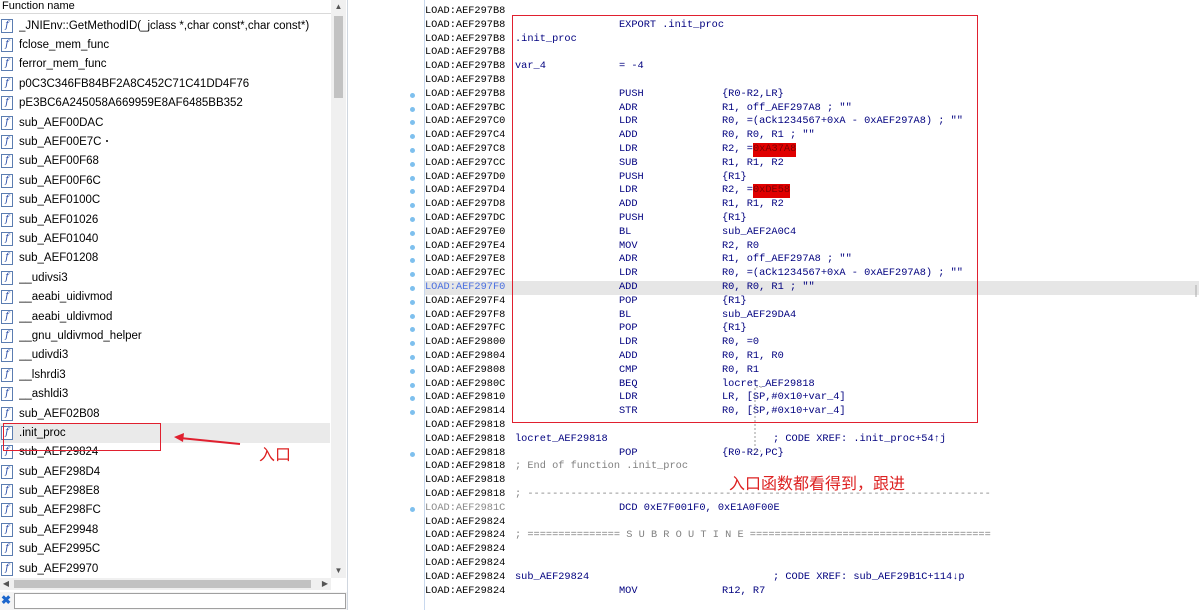  Describe the element at coordinates (165, 219) in the screenshot. I see `function-list-item: f sub_AEF01026` at that location.